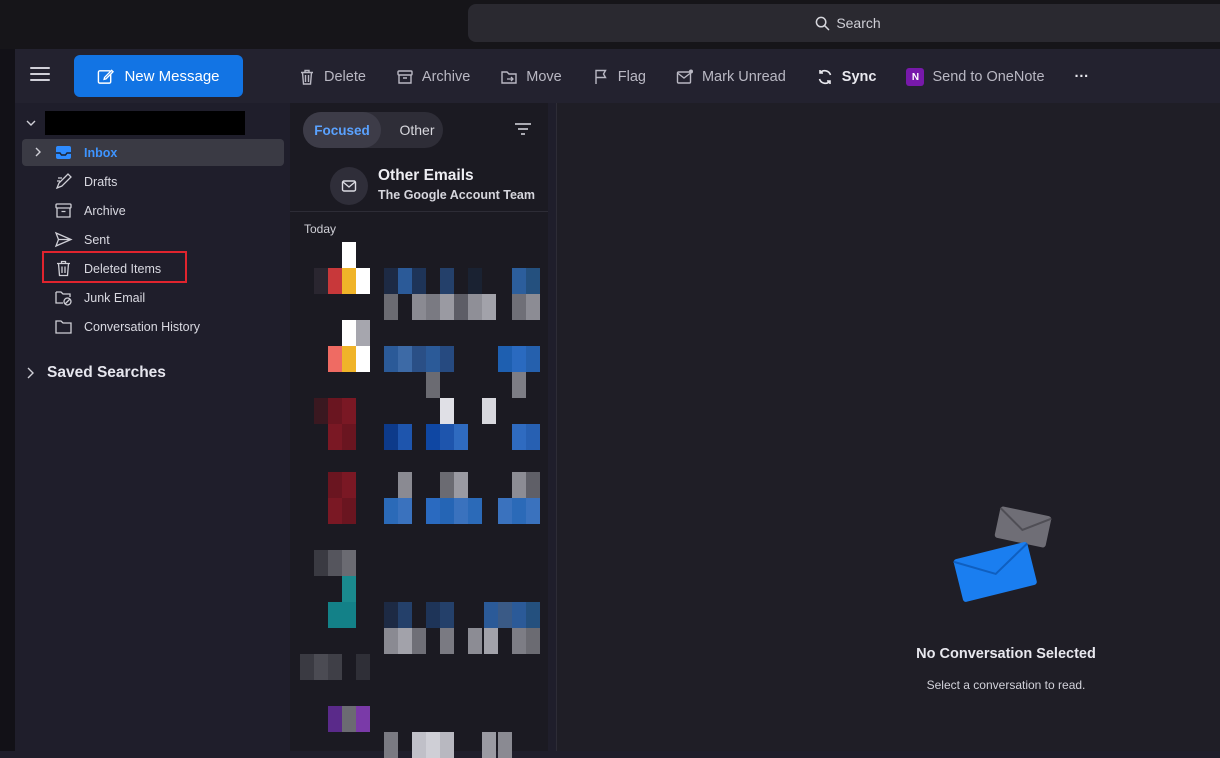 This screenshot has height=758, width=1220. I want to click on move-button: Move, so click(531, 77).